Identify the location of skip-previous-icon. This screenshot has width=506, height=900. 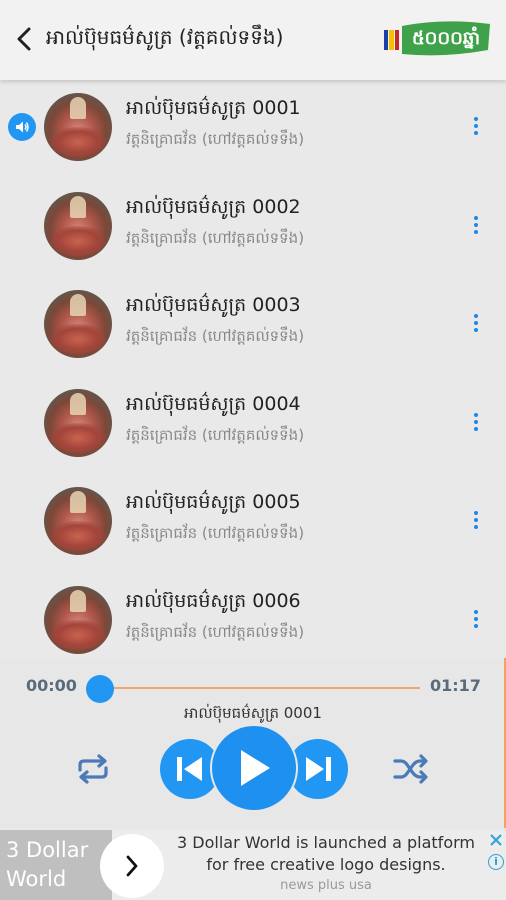
(189, 769).